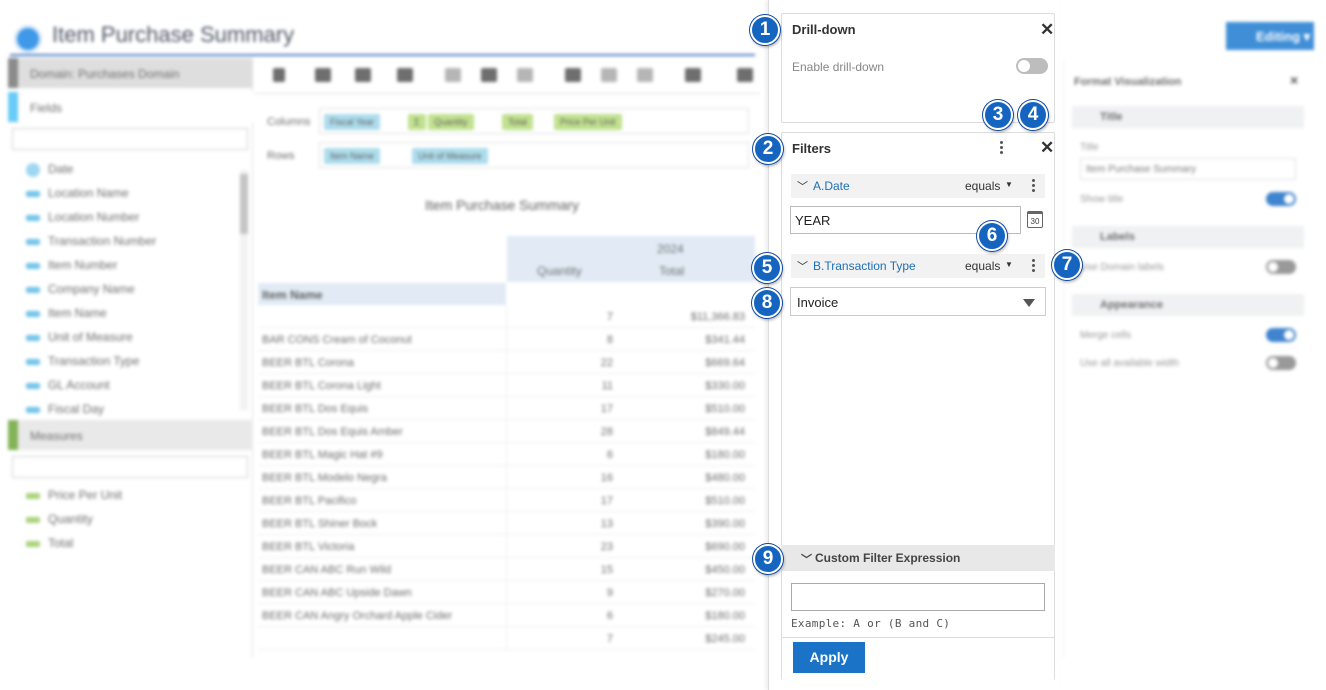  Describe the element at coordinates (506, 340) in the screenshot. I see `table-row: BAR CONS Cream of Coconut 8 $341.44` at that location.